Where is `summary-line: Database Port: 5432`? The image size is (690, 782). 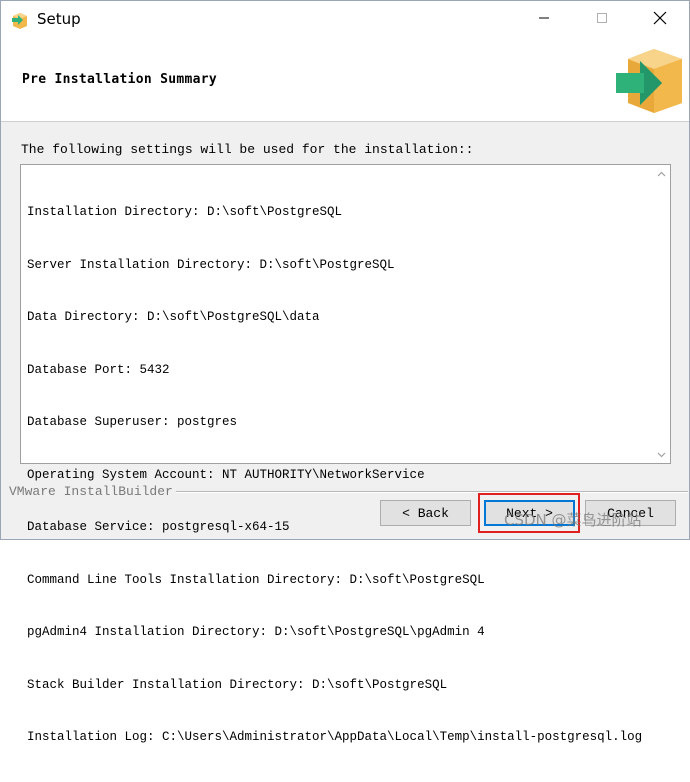
summary-line: Database Port: 5432 is located at coordinates (98, 369).